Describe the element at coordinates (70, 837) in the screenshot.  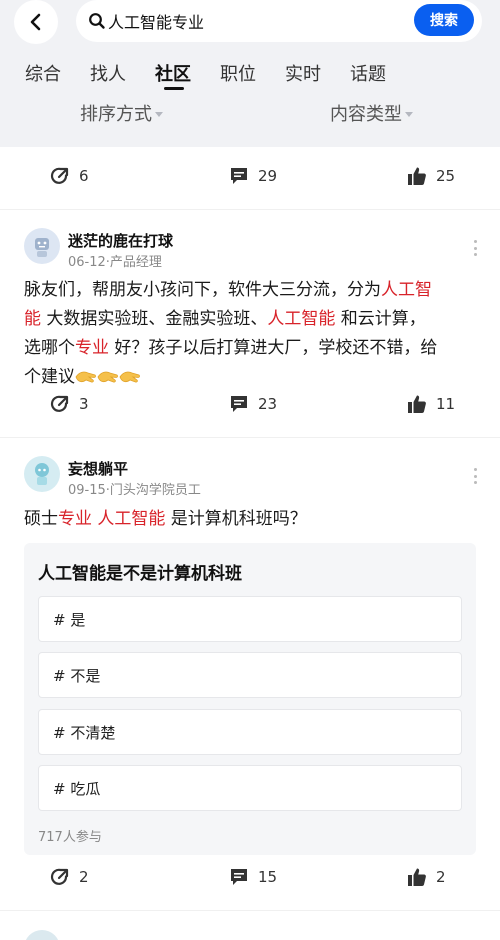
I see `poll-participant-count: 717人参与` at that location.